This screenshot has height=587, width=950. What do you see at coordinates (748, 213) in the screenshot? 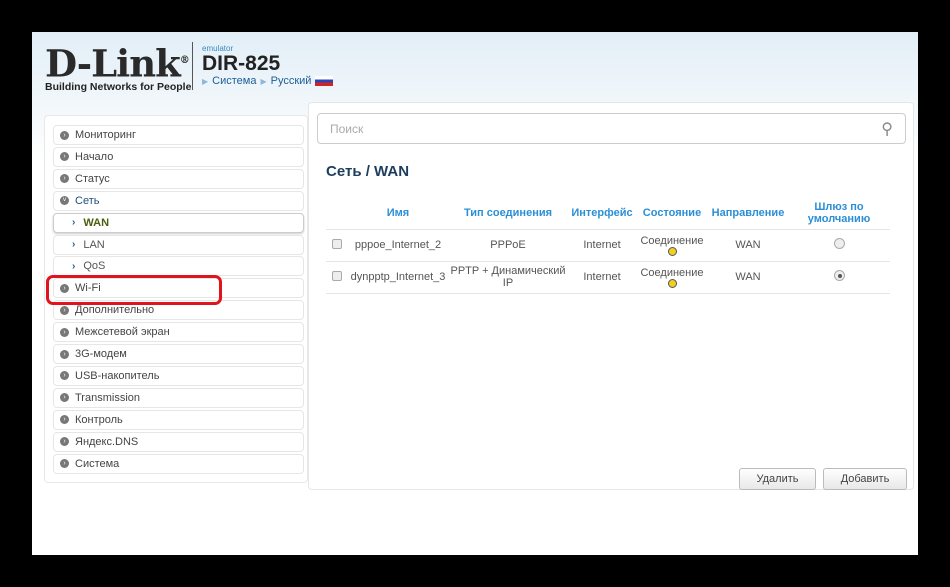
I see `col-direction: Направление` at bounding box center [748, 213].